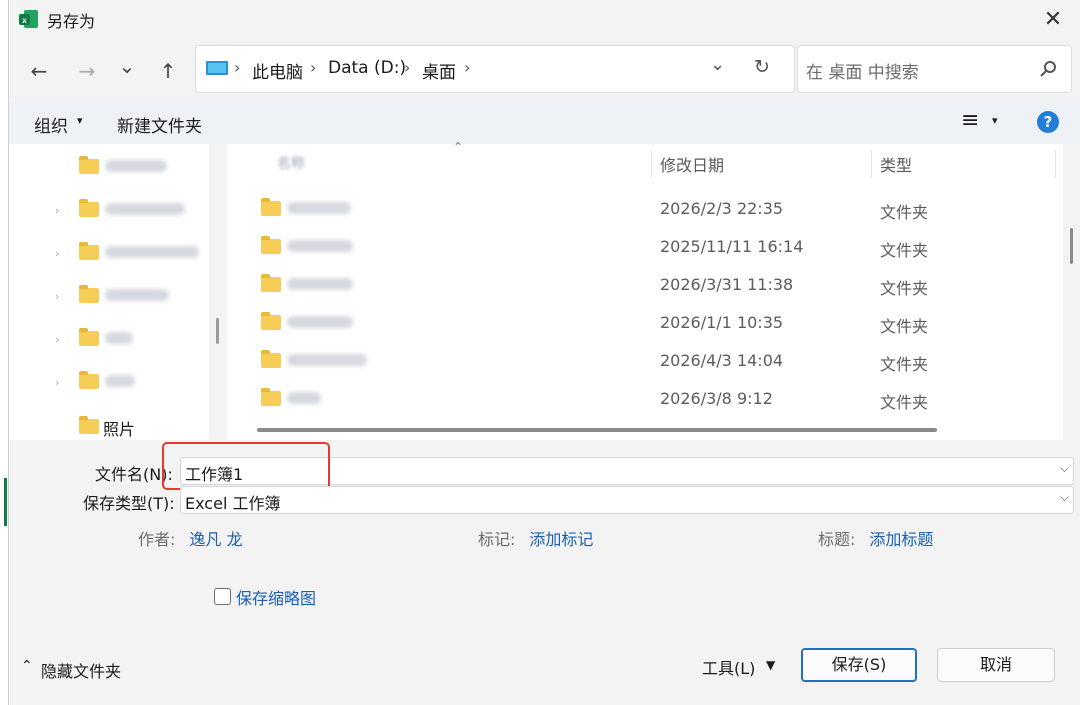 Image resolution: width=1080 pixels, height=705 pixels. Describe the element at coordinates (728, 667) in the screenshot. I see `tools-button: 工具(L)` at that location.